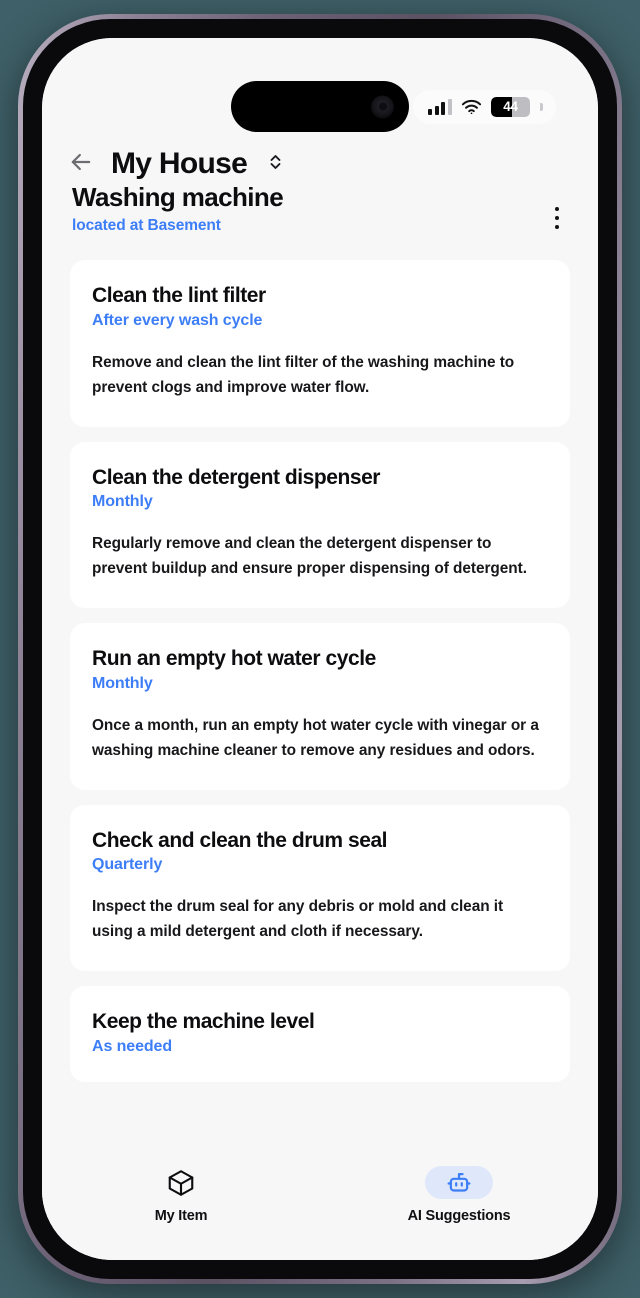 The image size is (640, 1298). Describe the element at coordinates (181, 1182) in the screenshot. I see `cube-icon` at that location.